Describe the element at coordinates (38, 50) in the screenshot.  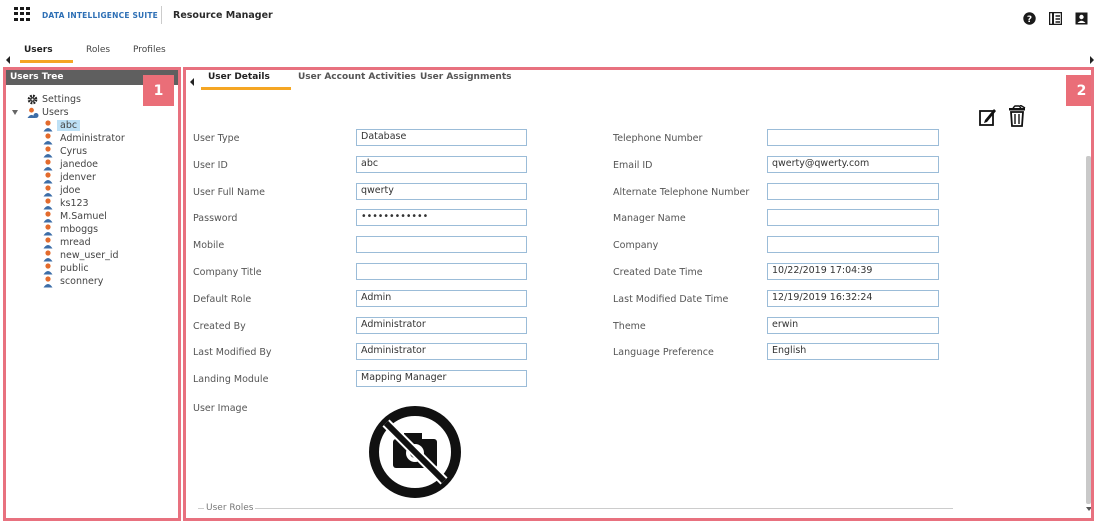
I see `tab-users: Users` at that location.